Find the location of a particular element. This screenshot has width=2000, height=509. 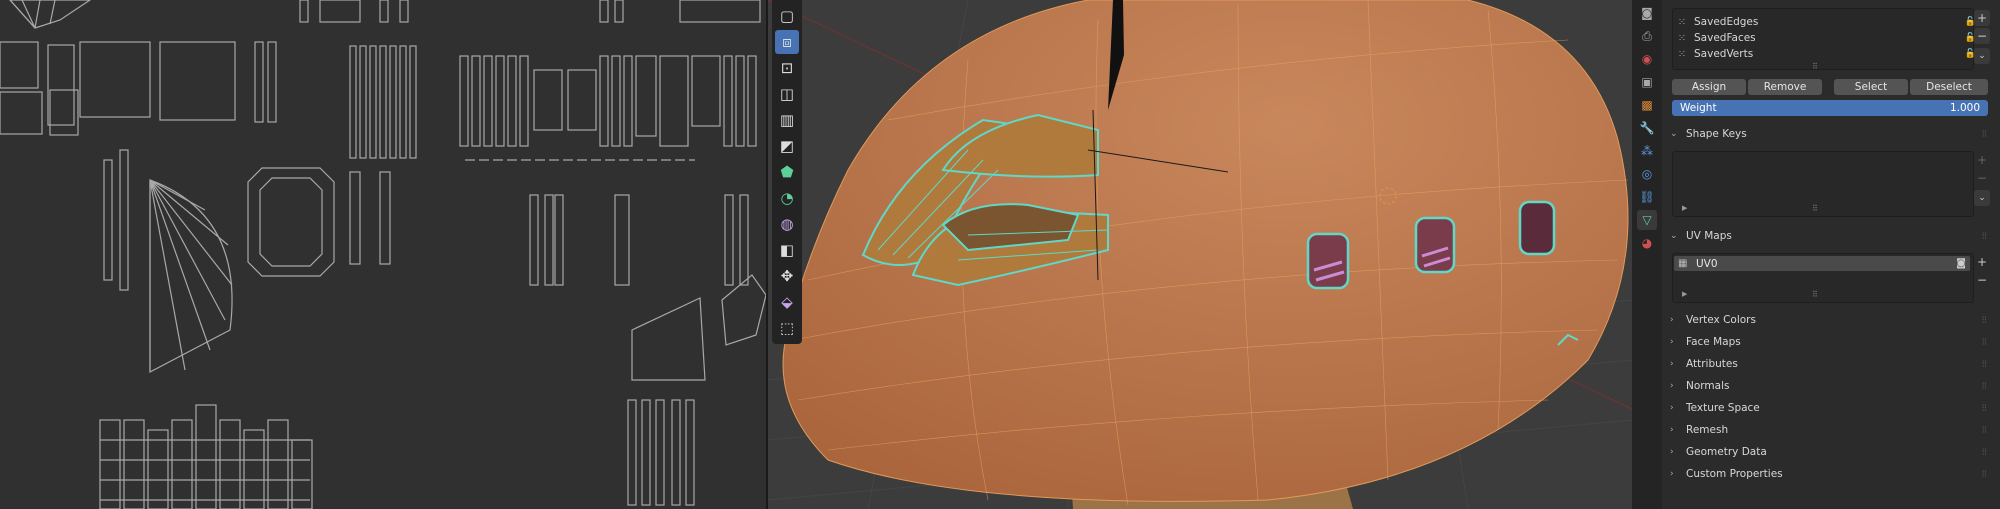

inset-icon: ⊡ is located at coordinates (787, 68).